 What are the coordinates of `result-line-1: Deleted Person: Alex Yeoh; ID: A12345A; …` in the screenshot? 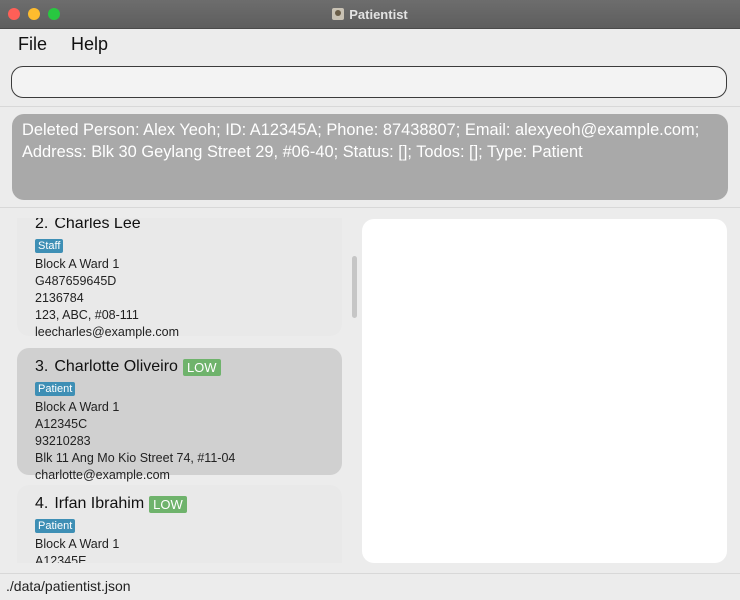 It's located at (361, 130).